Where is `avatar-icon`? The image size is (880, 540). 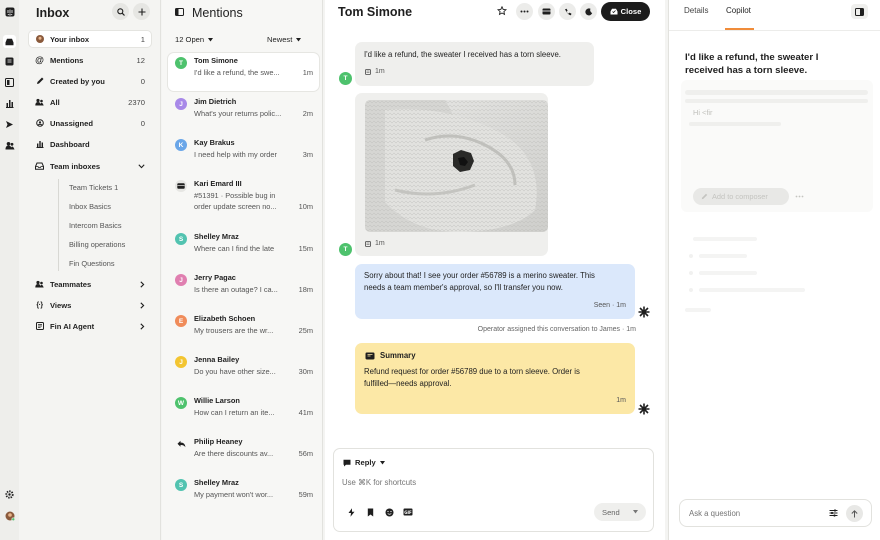 avatar-icon is located at coordinates (39, 39).